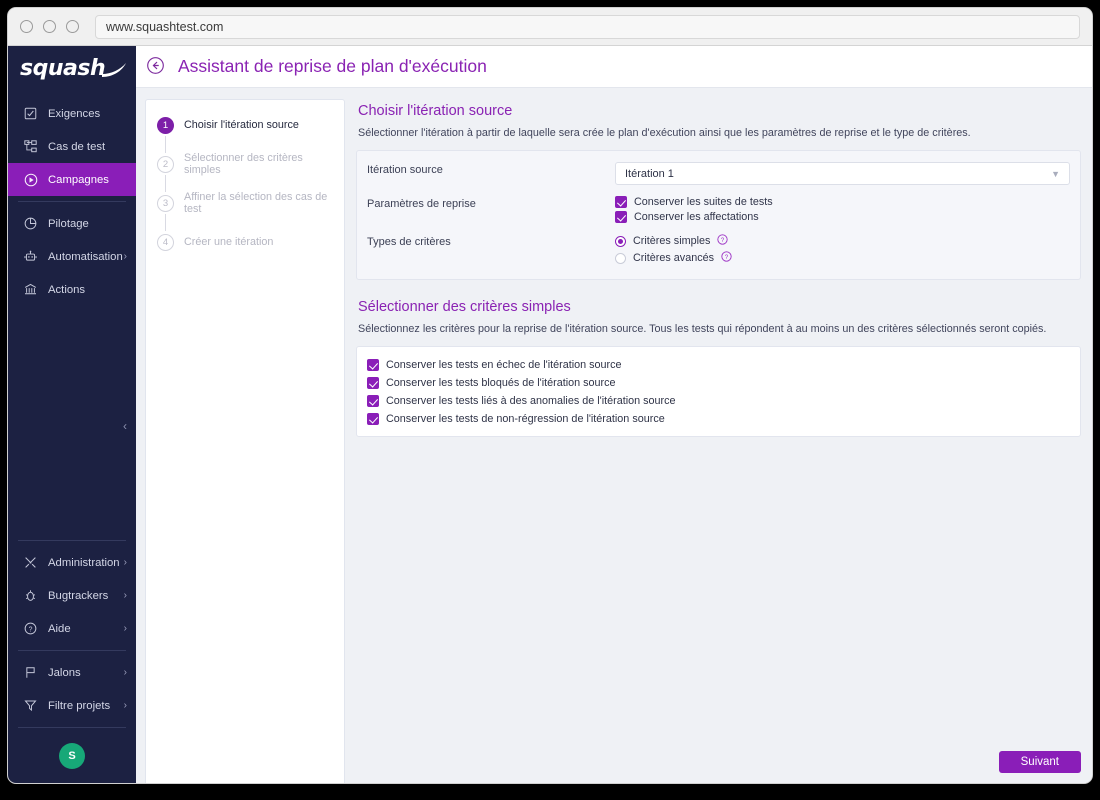 This screenshot has height=800, width=1100. Describe the element at coordinates (165, 26) in the screenshot. I see `url-text: www.squashtest.com` at that location.